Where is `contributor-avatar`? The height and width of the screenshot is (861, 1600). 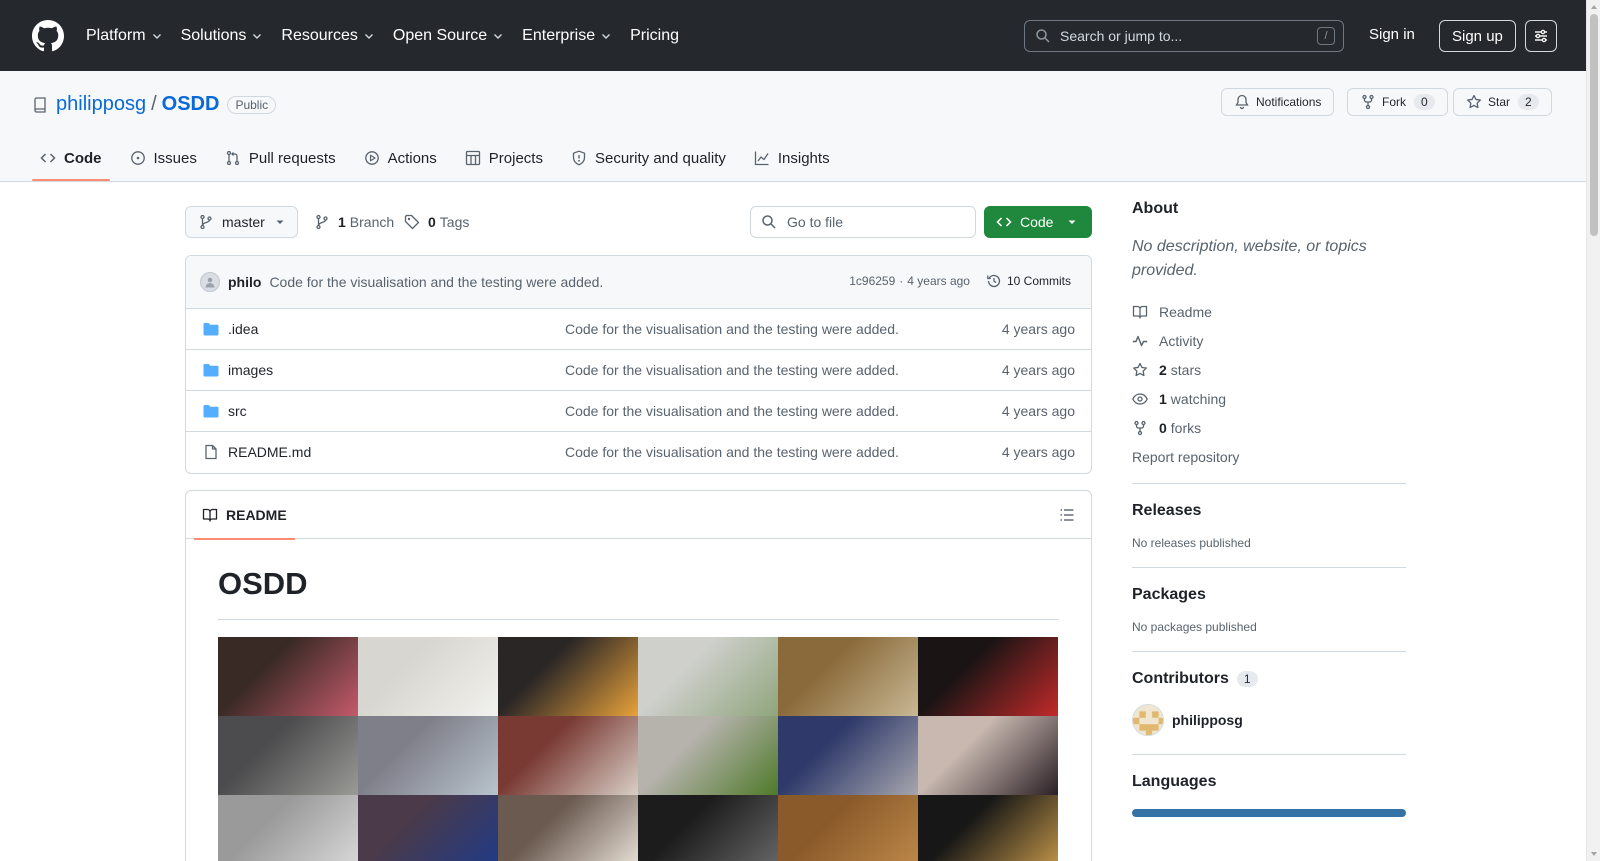 contributor-avatar is located at coordinates (1148, 720).